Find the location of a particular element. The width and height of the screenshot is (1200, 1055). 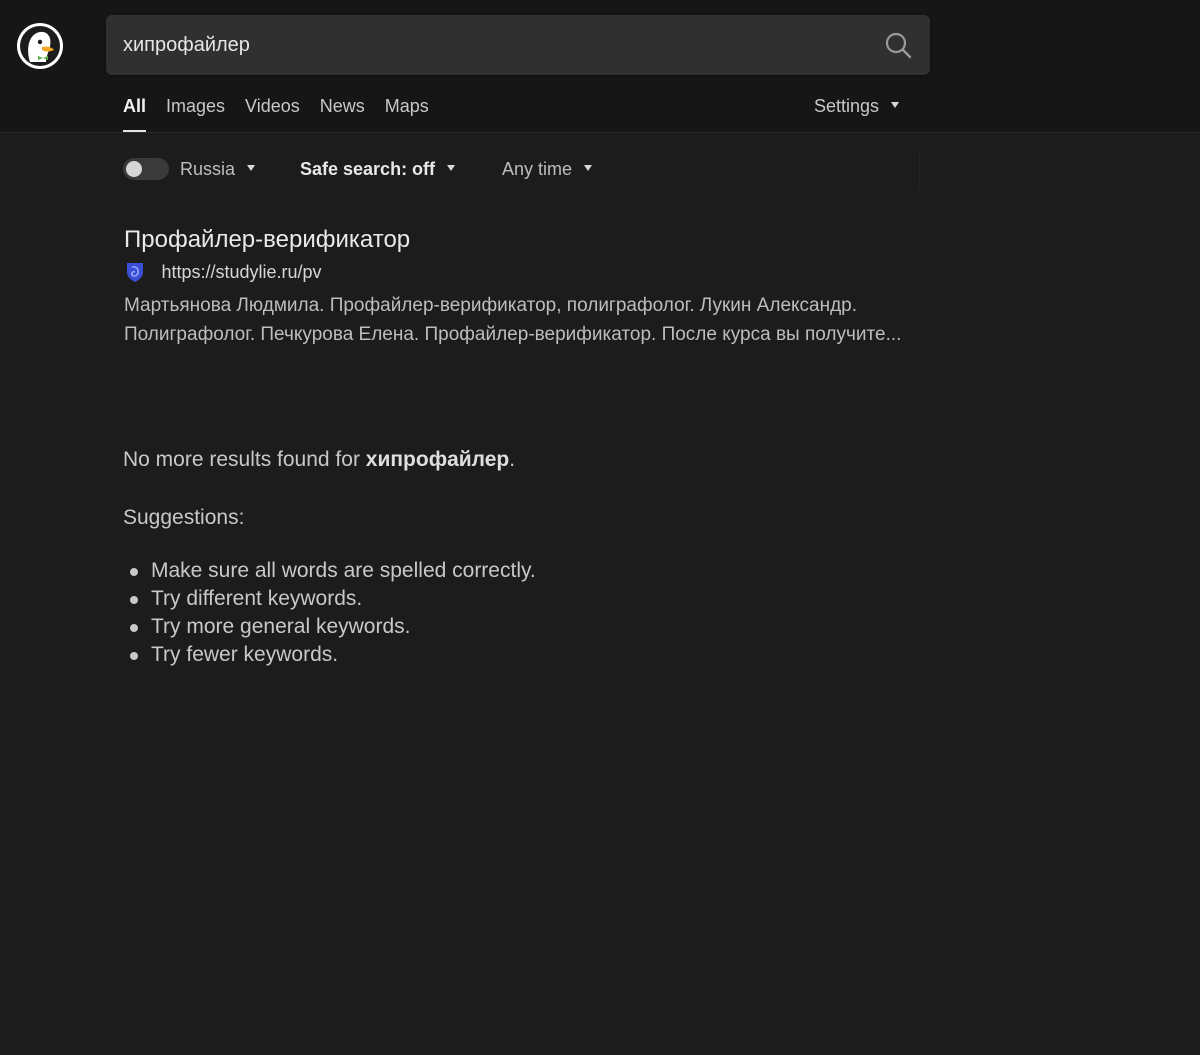

tab-videos: Videos is located at coordinates (272, 112).